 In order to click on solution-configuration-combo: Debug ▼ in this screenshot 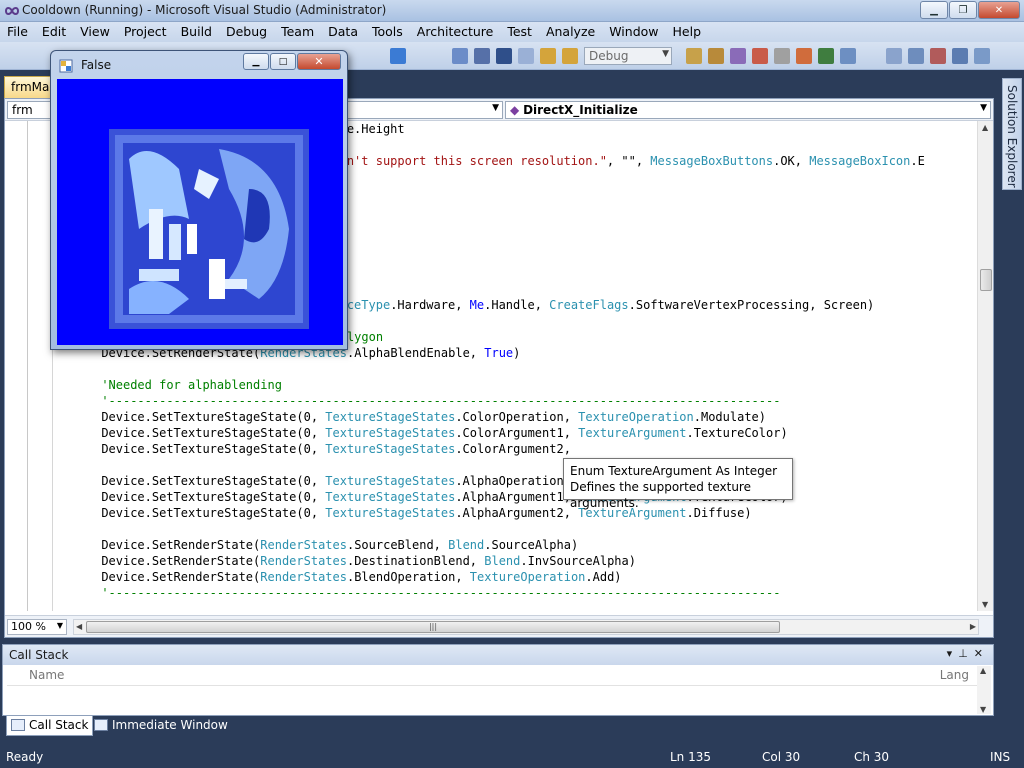, I will do `click(628, 56)`.